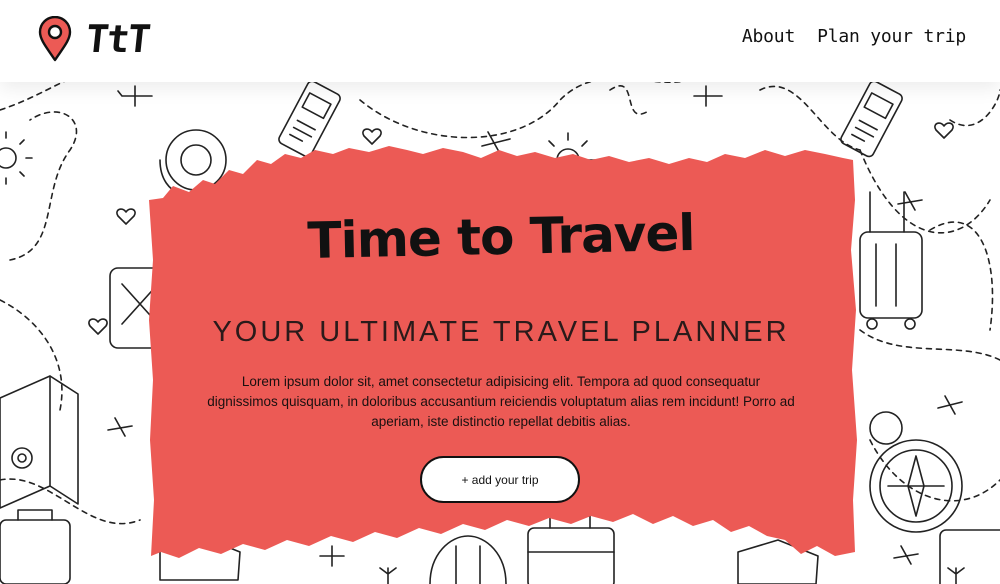 The image size is (1000, 584). I want to click on map-icon, so click(39, 442).